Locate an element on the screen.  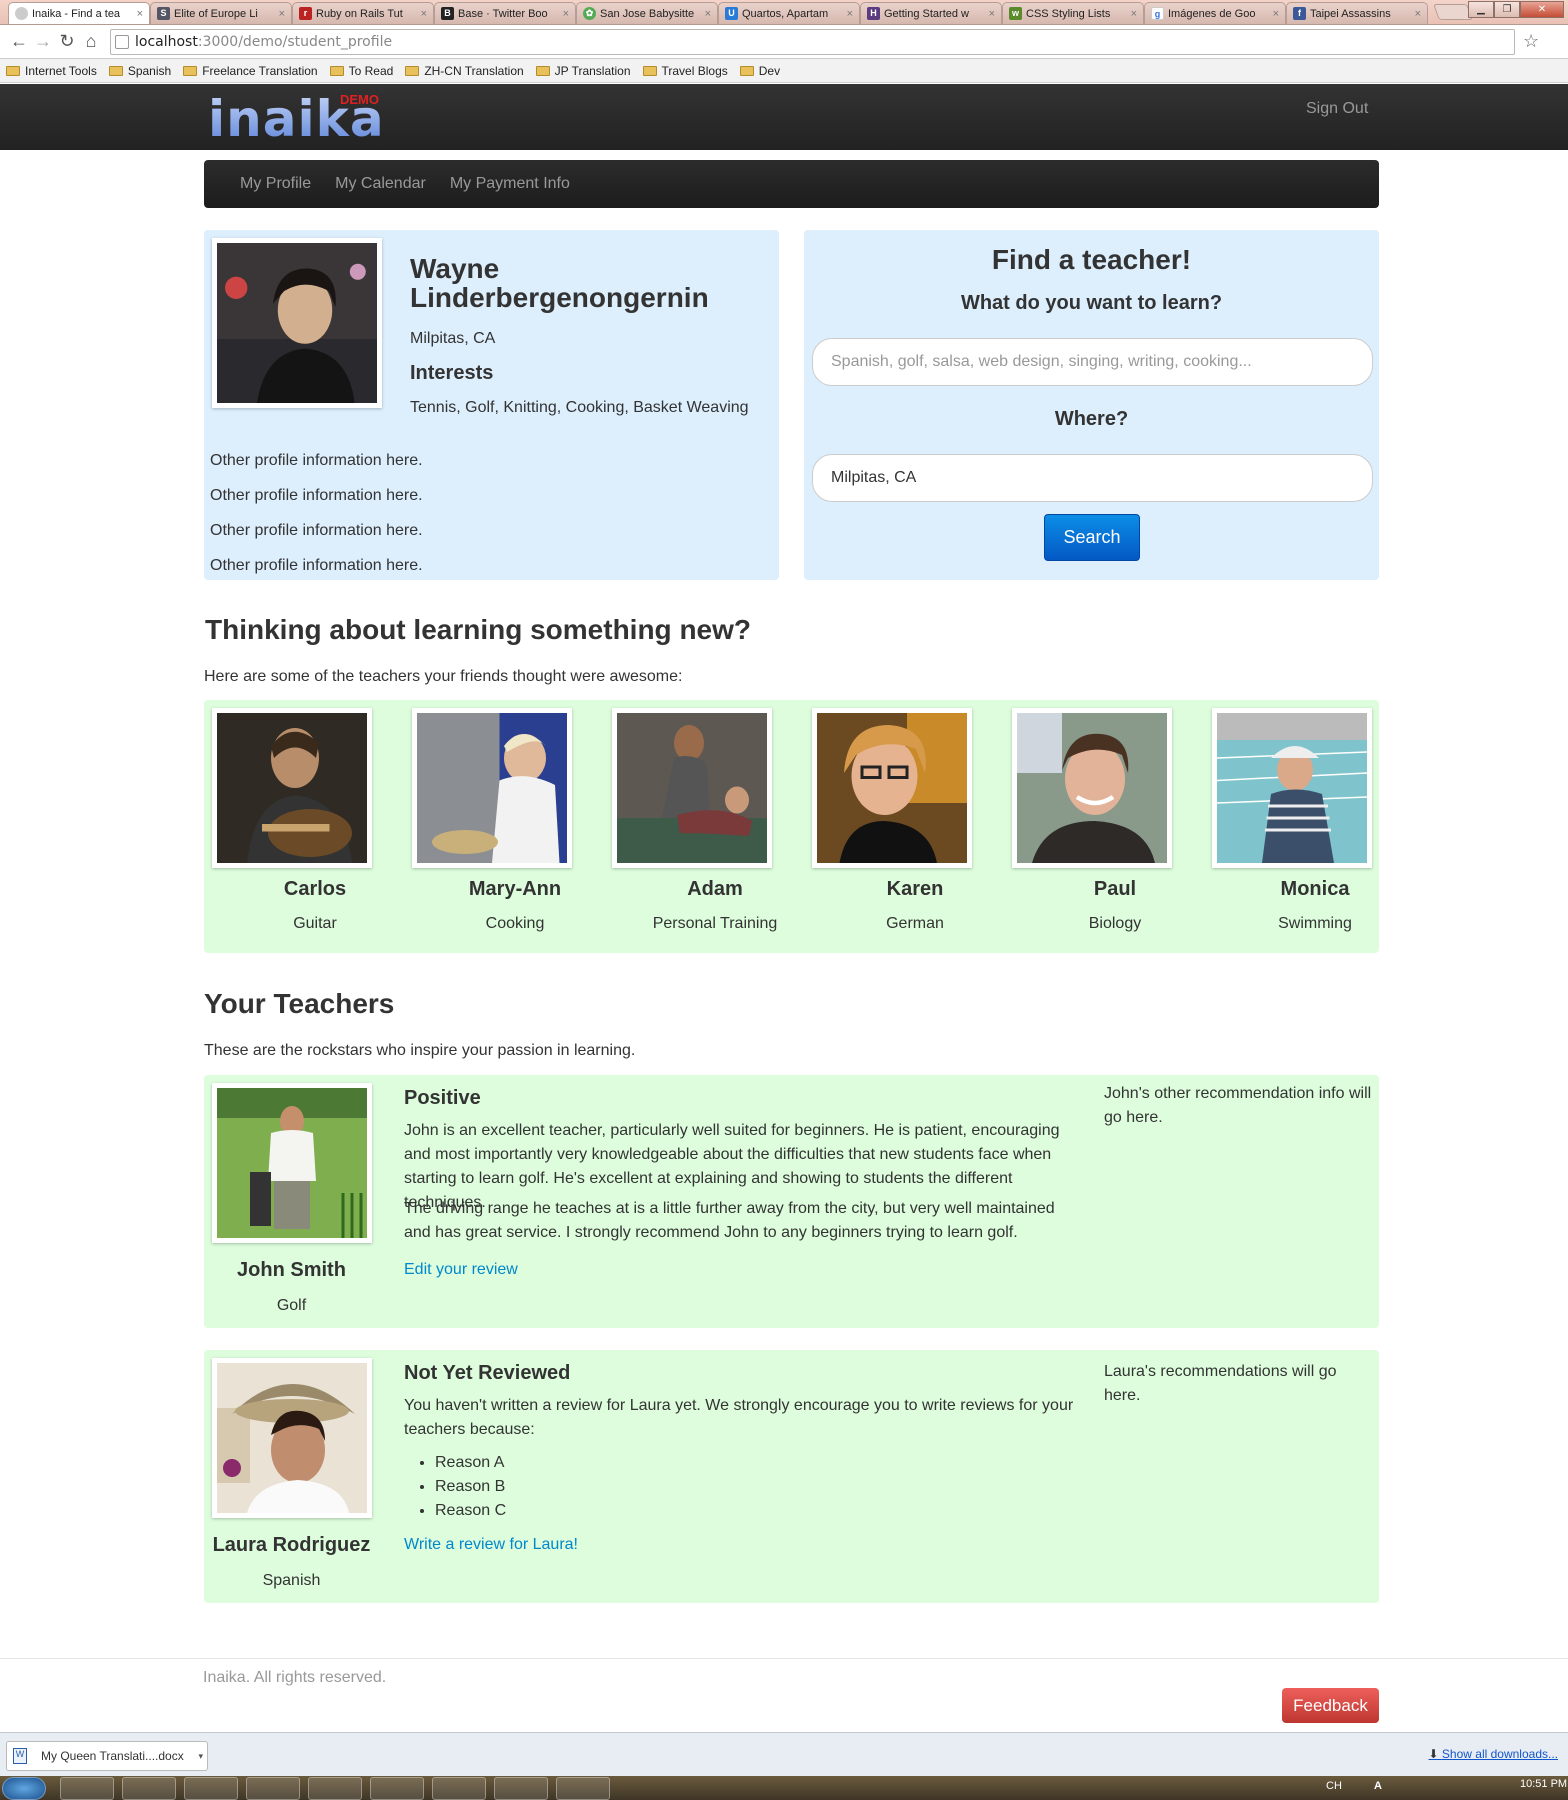
bookmark-folder: Travel Blogs is located at coordinates (685, 71).